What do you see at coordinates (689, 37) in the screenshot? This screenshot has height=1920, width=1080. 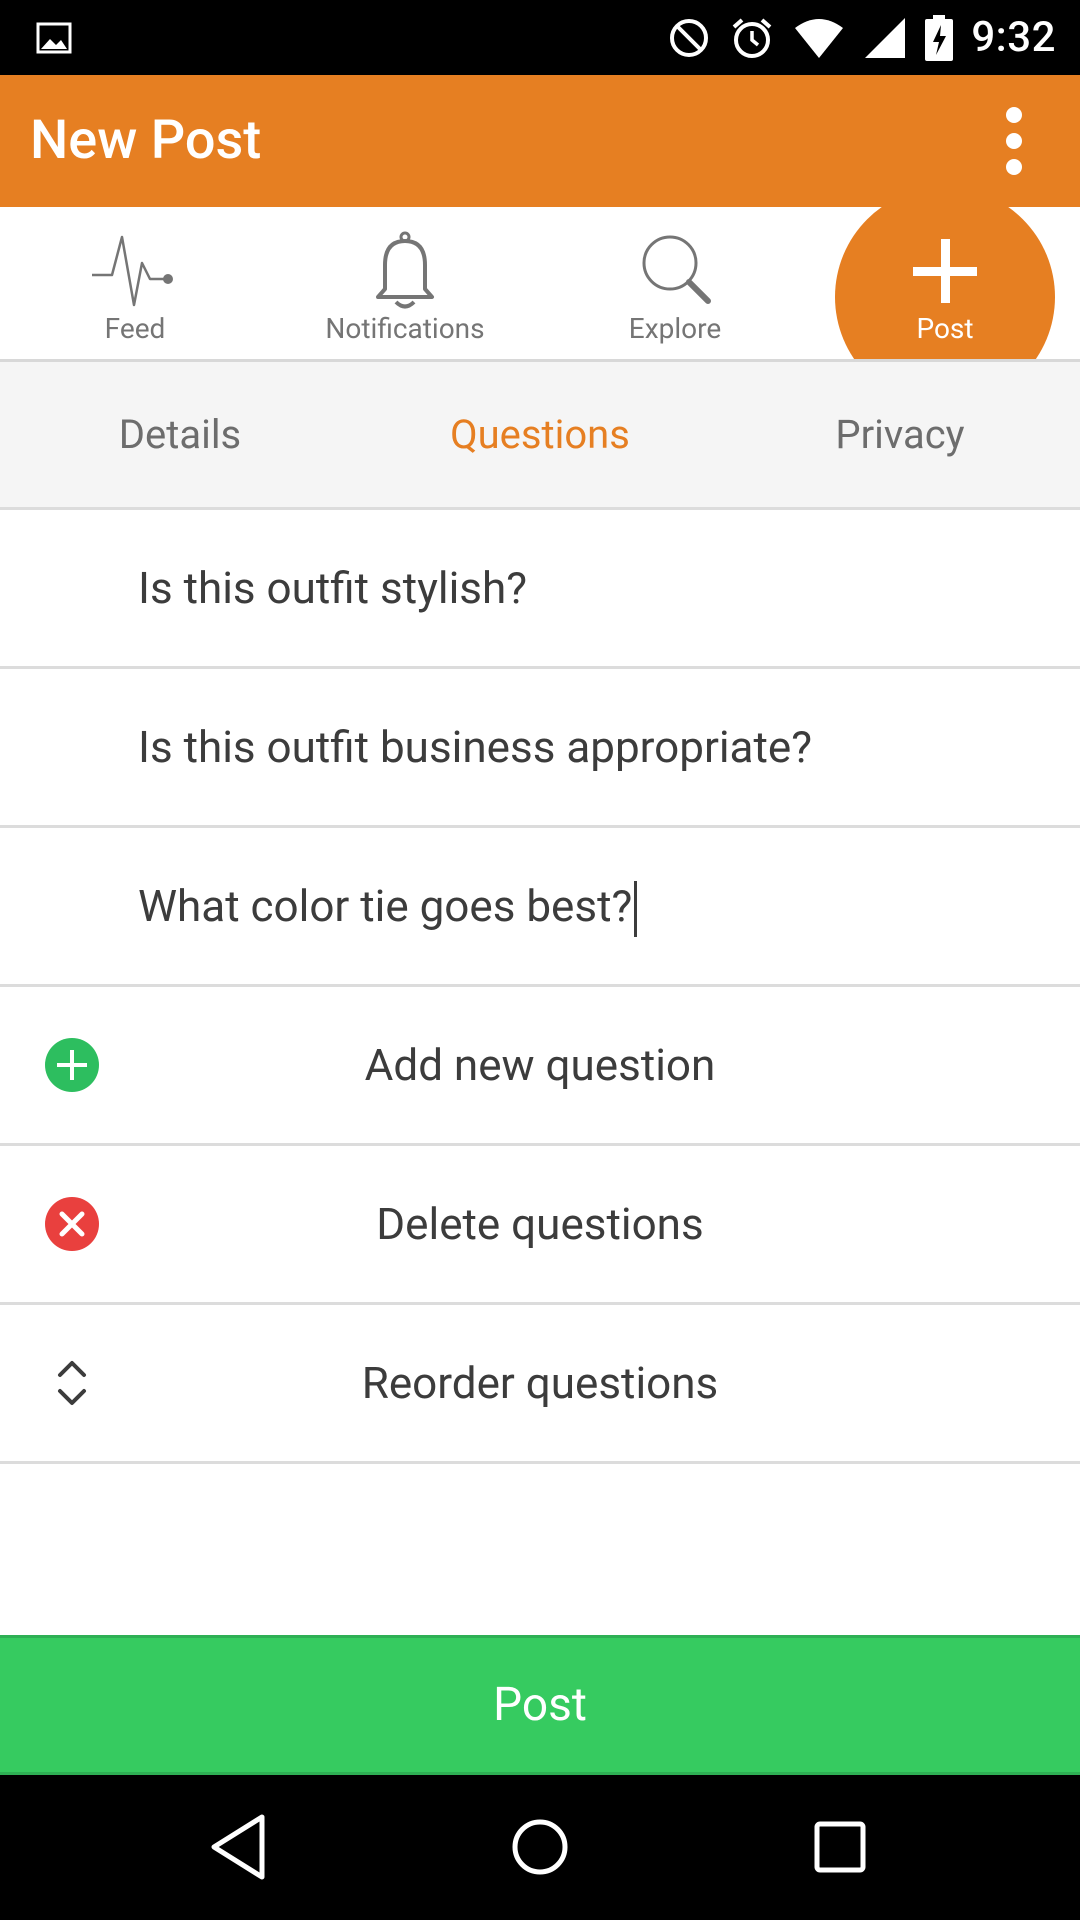 I see `do-not-disturb-icon` at bounding box center [689, 37].